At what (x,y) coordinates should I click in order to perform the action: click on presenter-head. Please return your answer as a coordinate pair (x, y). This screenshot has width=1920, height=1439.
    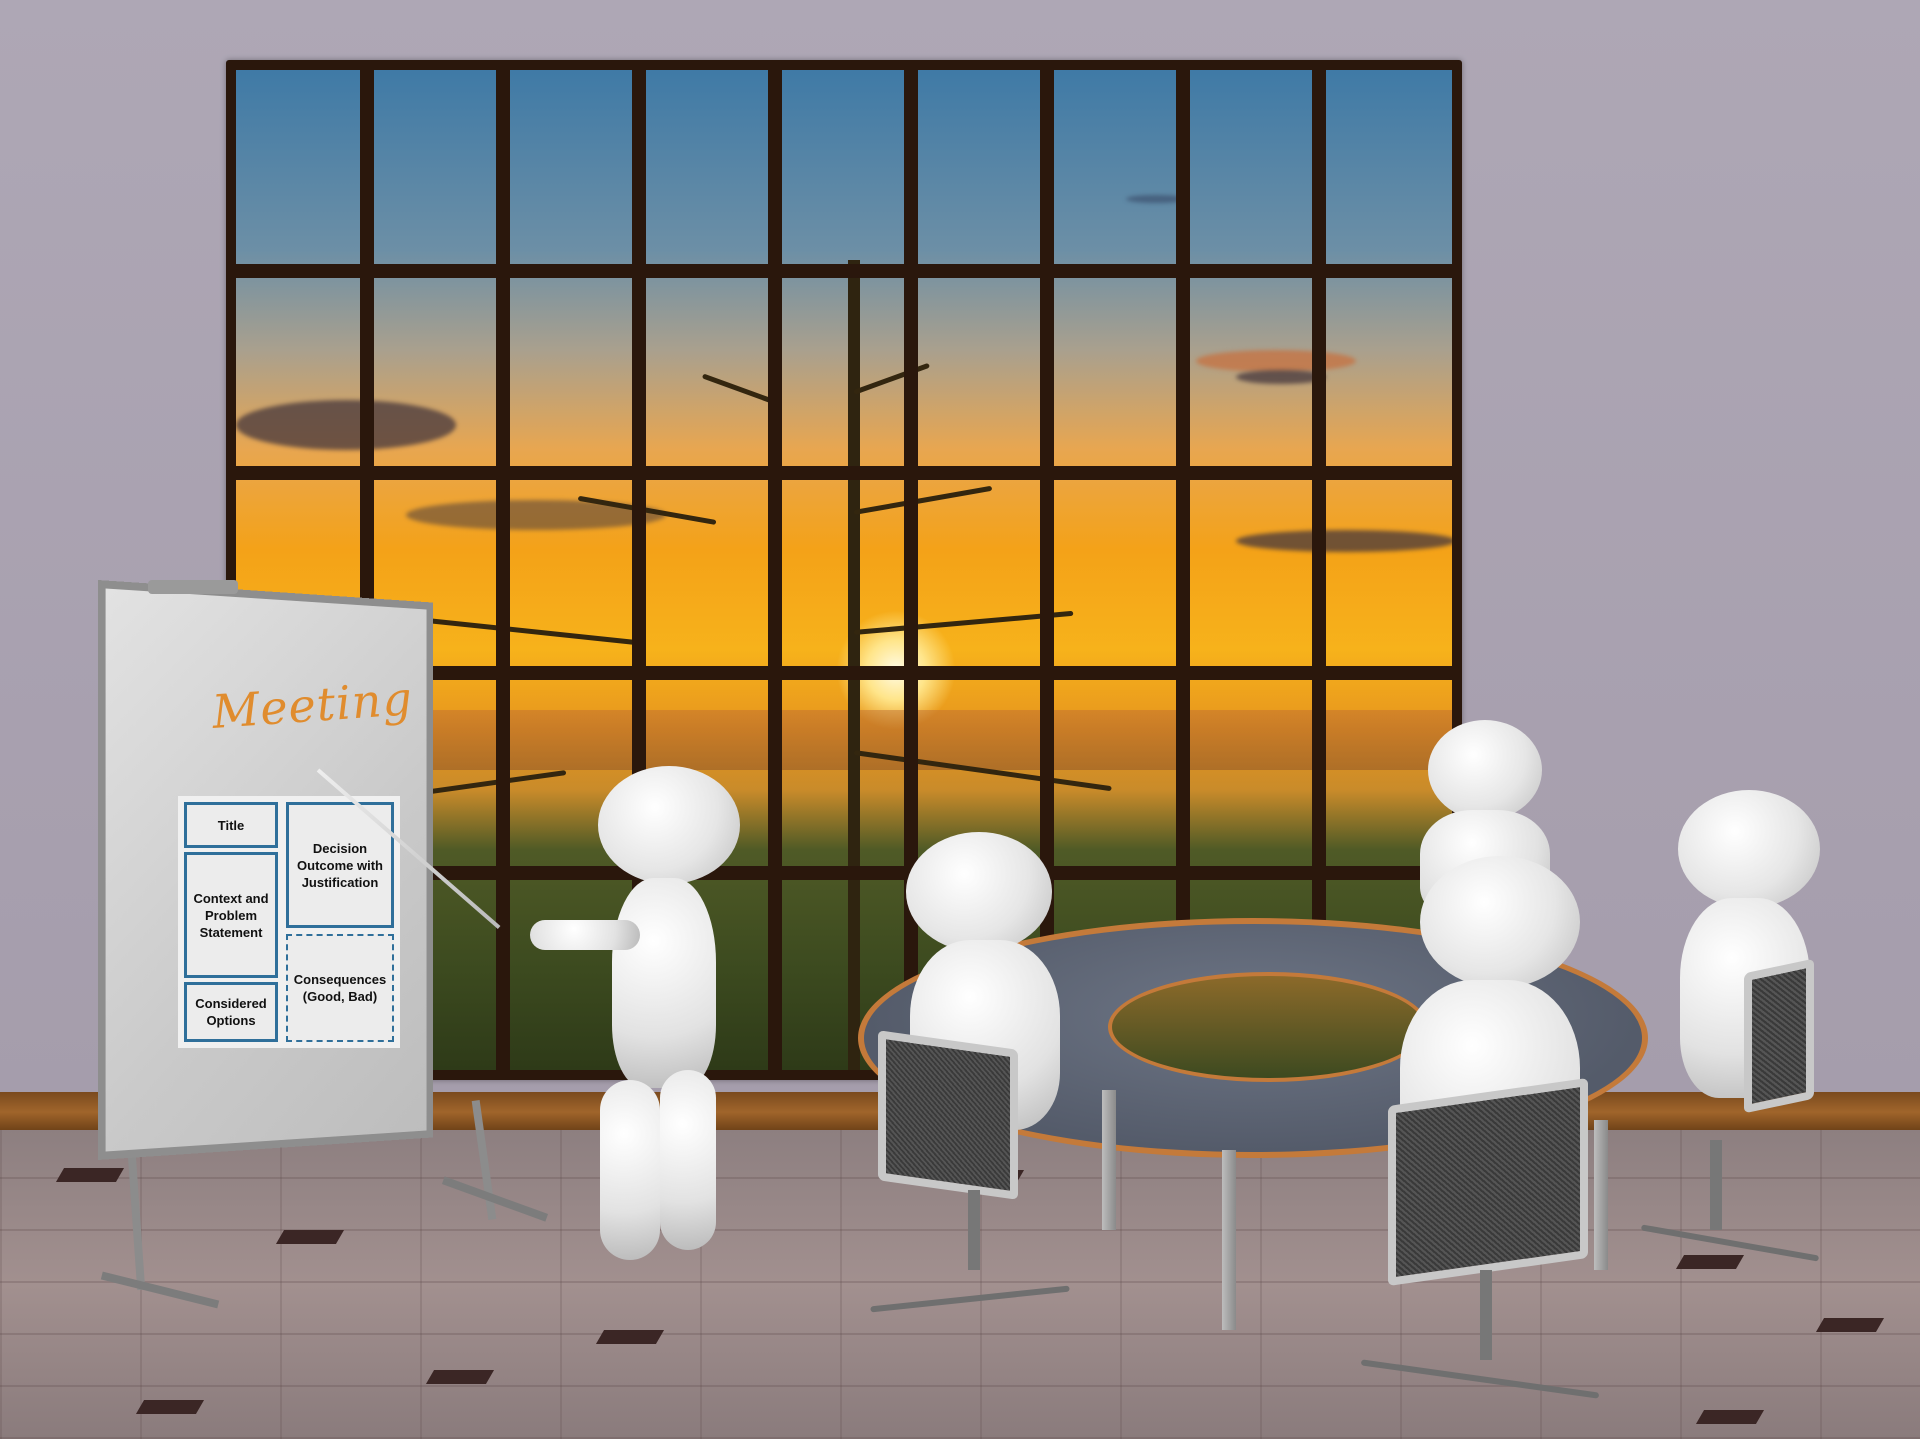
    Looking at the image, I should click on (669, 825).